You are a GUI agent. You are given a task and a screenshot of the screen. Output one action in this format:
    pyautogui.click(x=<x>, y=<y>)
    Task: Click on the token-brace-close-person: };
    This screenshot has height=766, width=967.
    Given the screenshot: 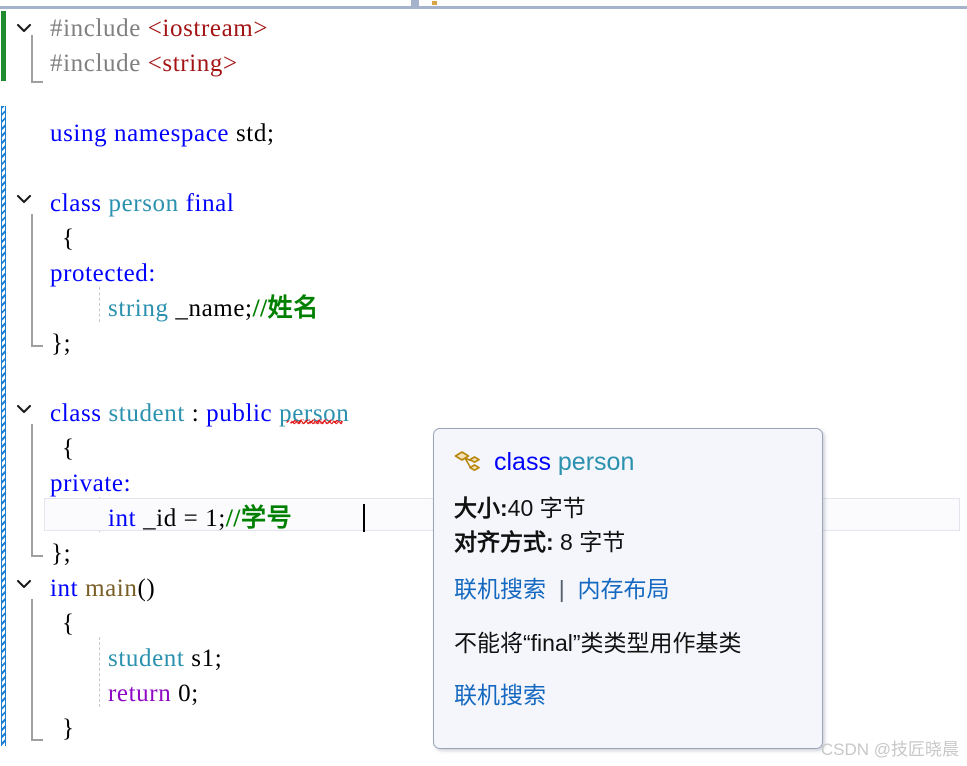 What is the action you would take?
    pyautogui.click(x=61, y=343)
    